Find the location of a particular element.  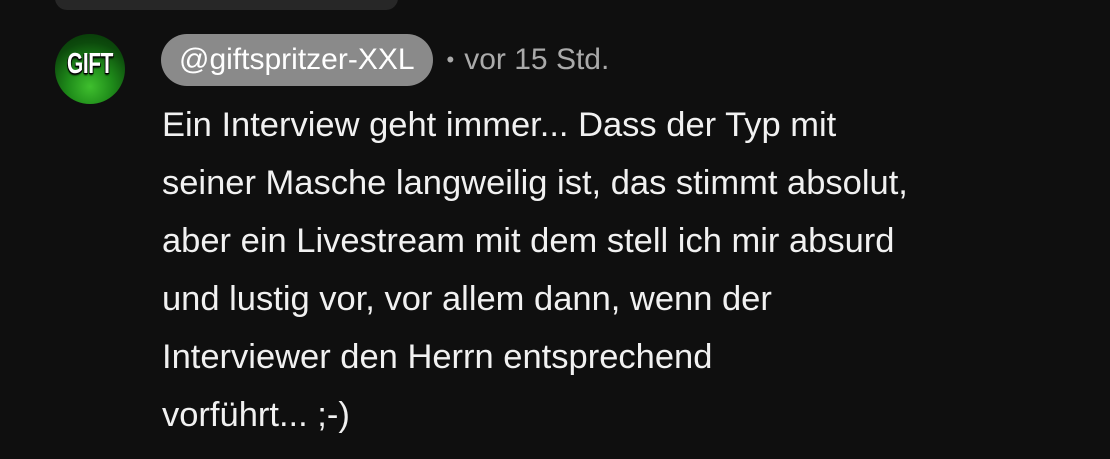

avatar-logo-text: GIFT is located at coordinates (90, 64).